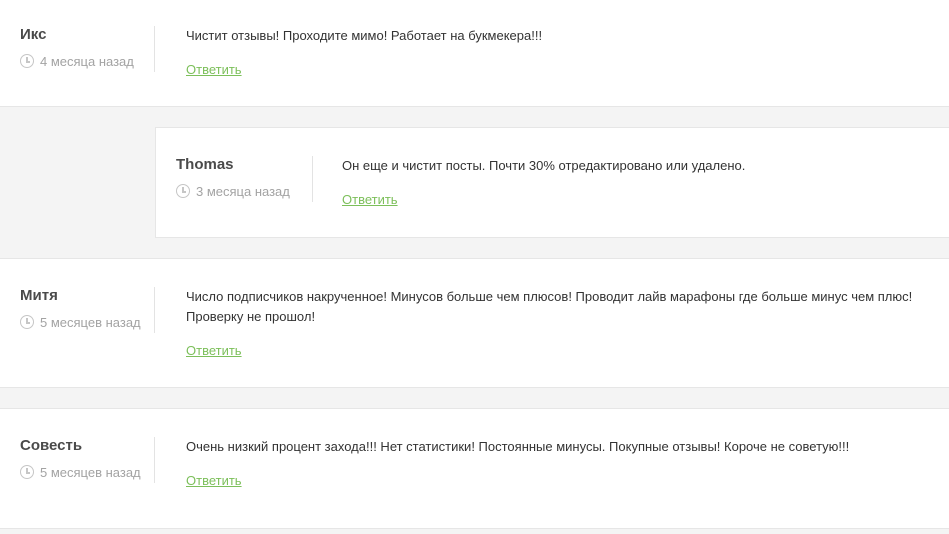  What do you see at coordinates (51, 445) in the screenshot?
I see `comment-author: Совесть` at bounding box center [51, 445].